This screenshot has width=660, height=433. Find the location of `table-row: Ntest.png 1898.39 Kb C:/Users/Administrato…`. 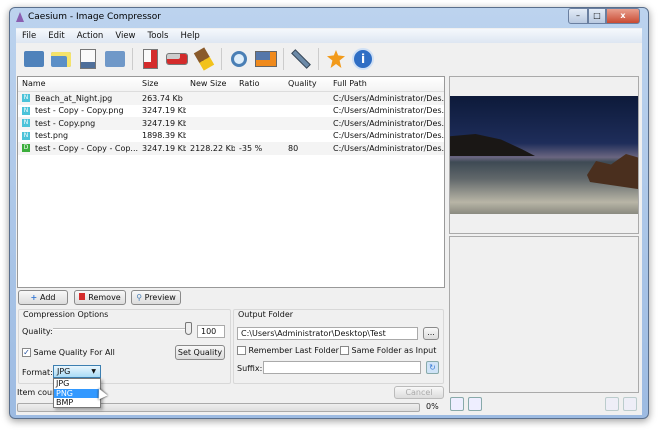

table-row: Ntest.png 1898.39 Kb C:/Users/Administrato… is located at coordinates (231, 136).